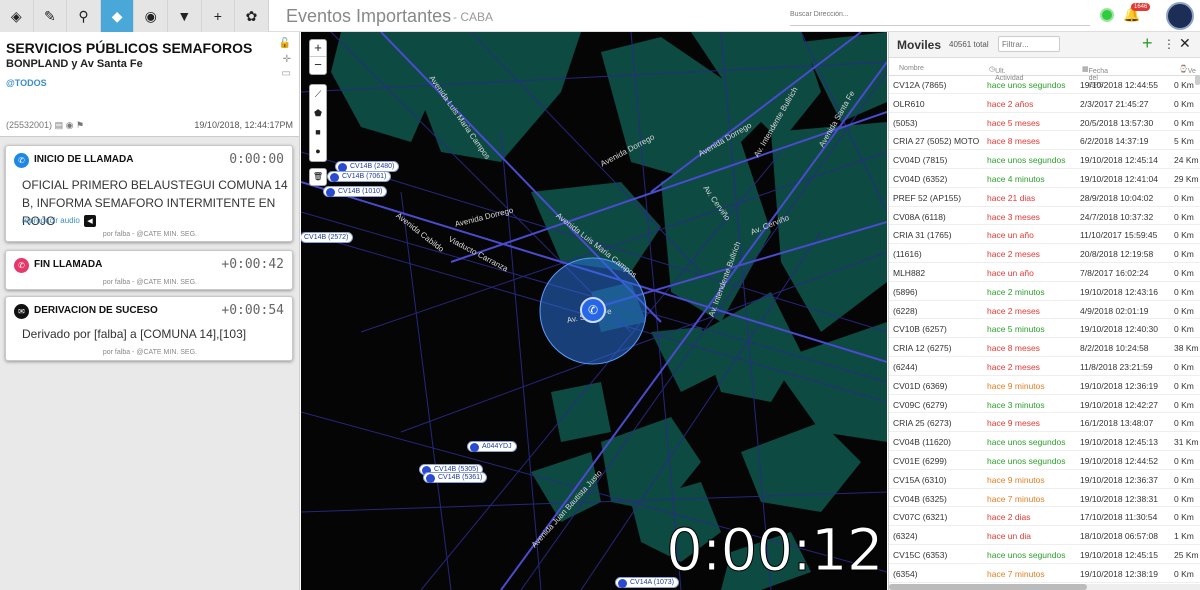 This screenshot has width=1200, height=590. Describe the element at coordinates (117, 16) in the screenshot. I see `tag-icon: ◆` at that location.